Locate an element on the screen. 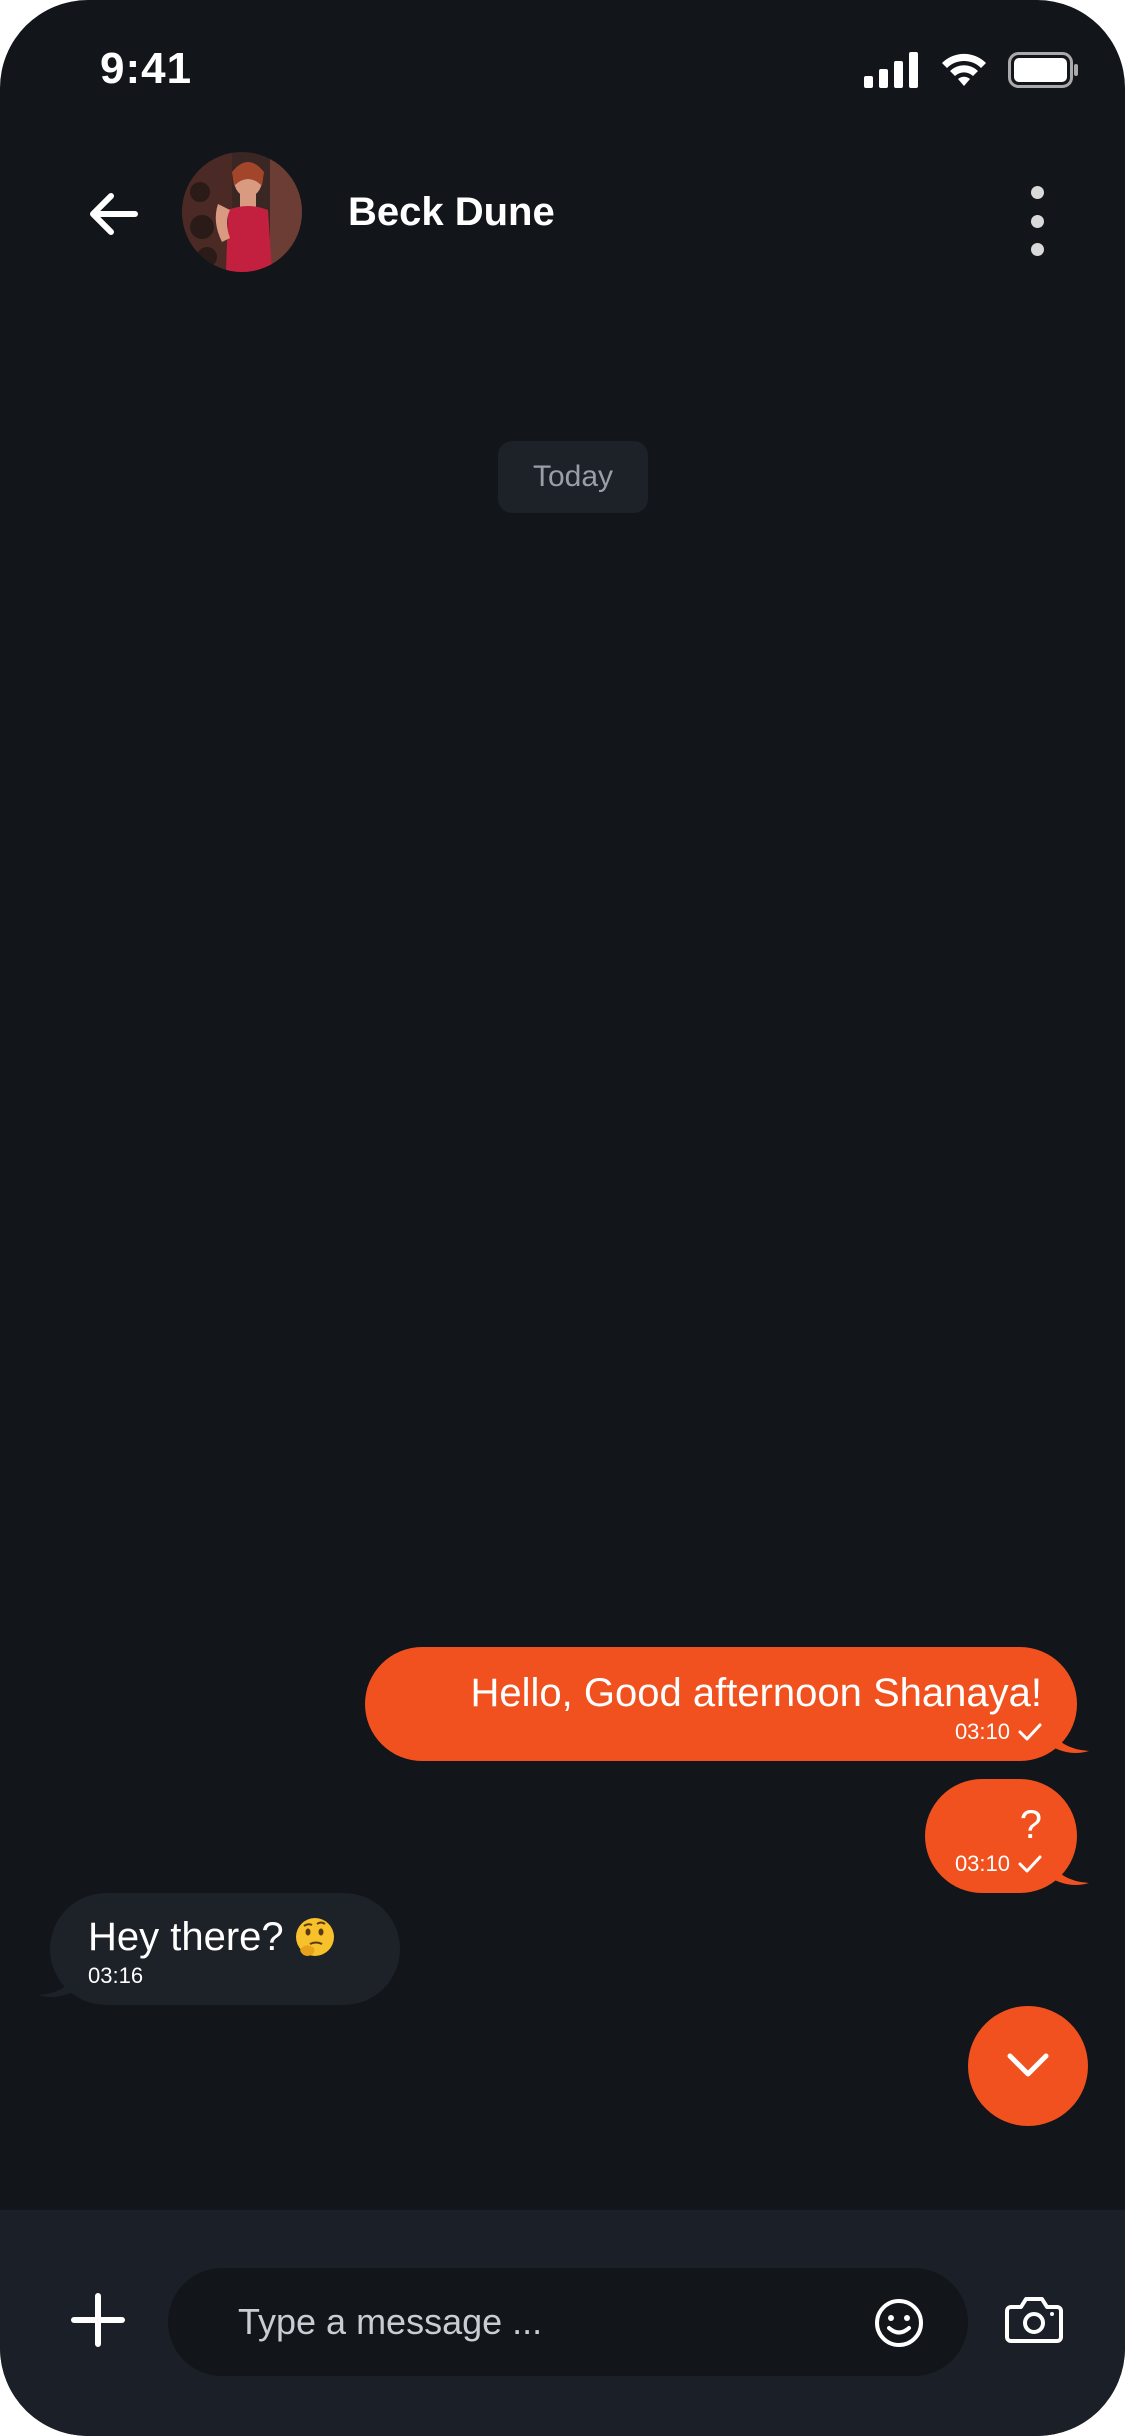 This screenshot has height=2436, width=1125. message-bubble-outgoing: ? 03:10 is located at coordinates (1007, 1836).